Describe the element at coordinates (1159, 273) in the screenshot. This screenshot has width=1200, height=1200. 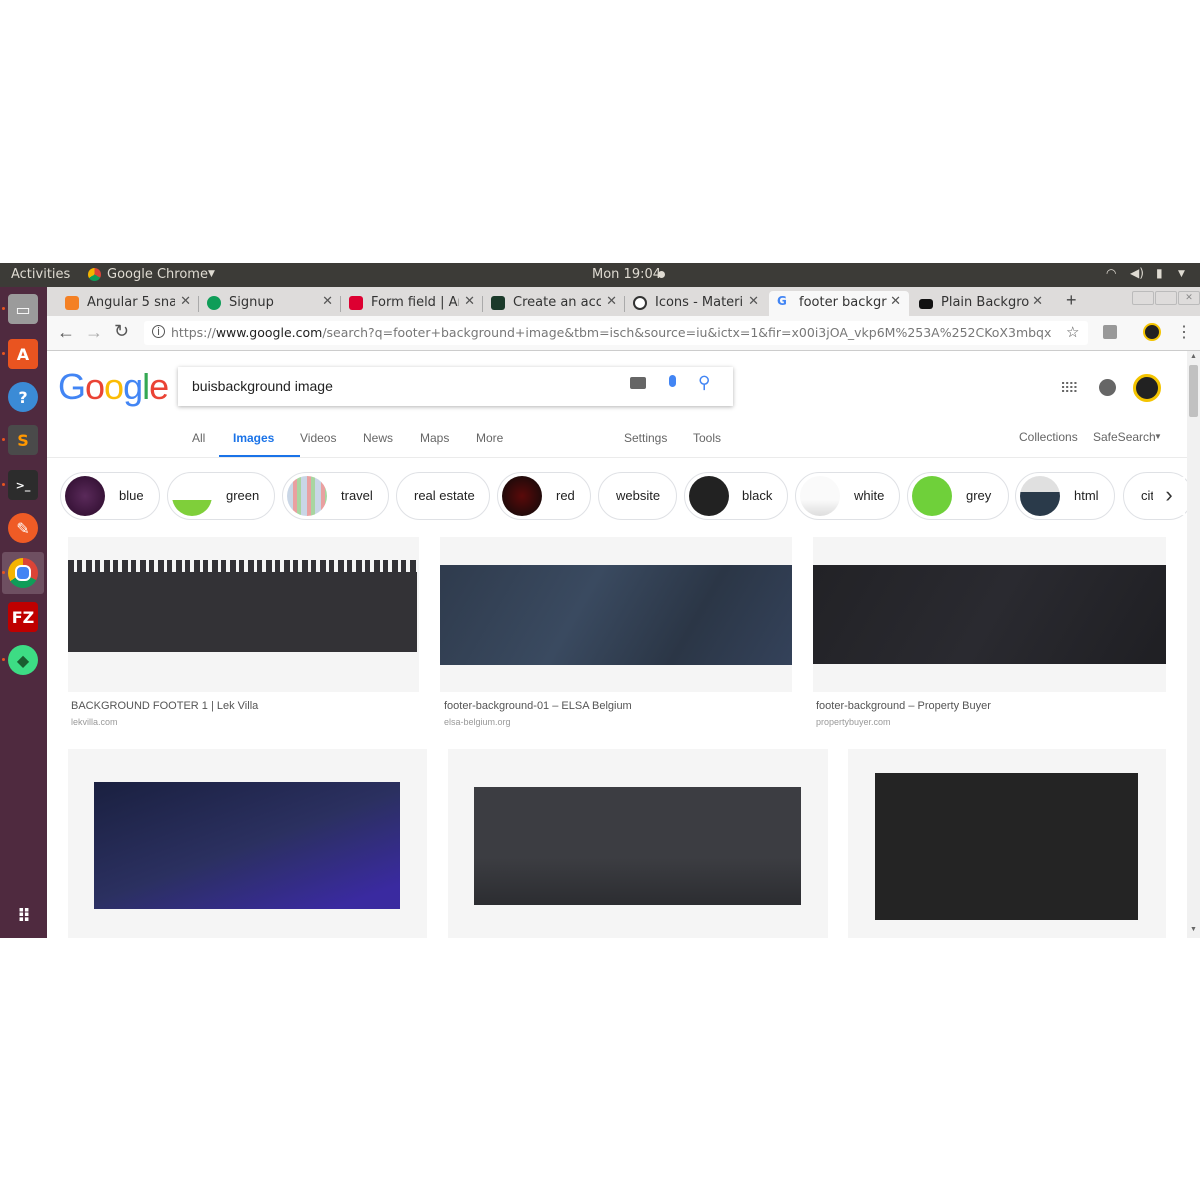
I see `battery-icon: ▮` at that location.